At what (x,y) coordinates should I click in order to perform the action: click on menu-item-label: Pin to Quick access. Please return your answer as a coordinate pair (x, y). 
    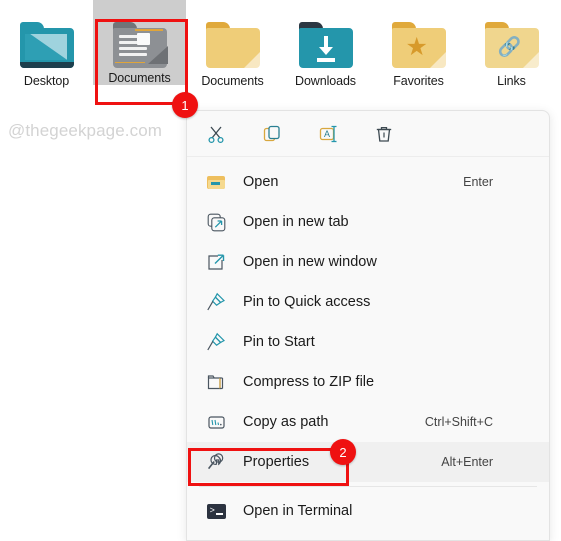
    Looking at the image, I should click on (307, 302).